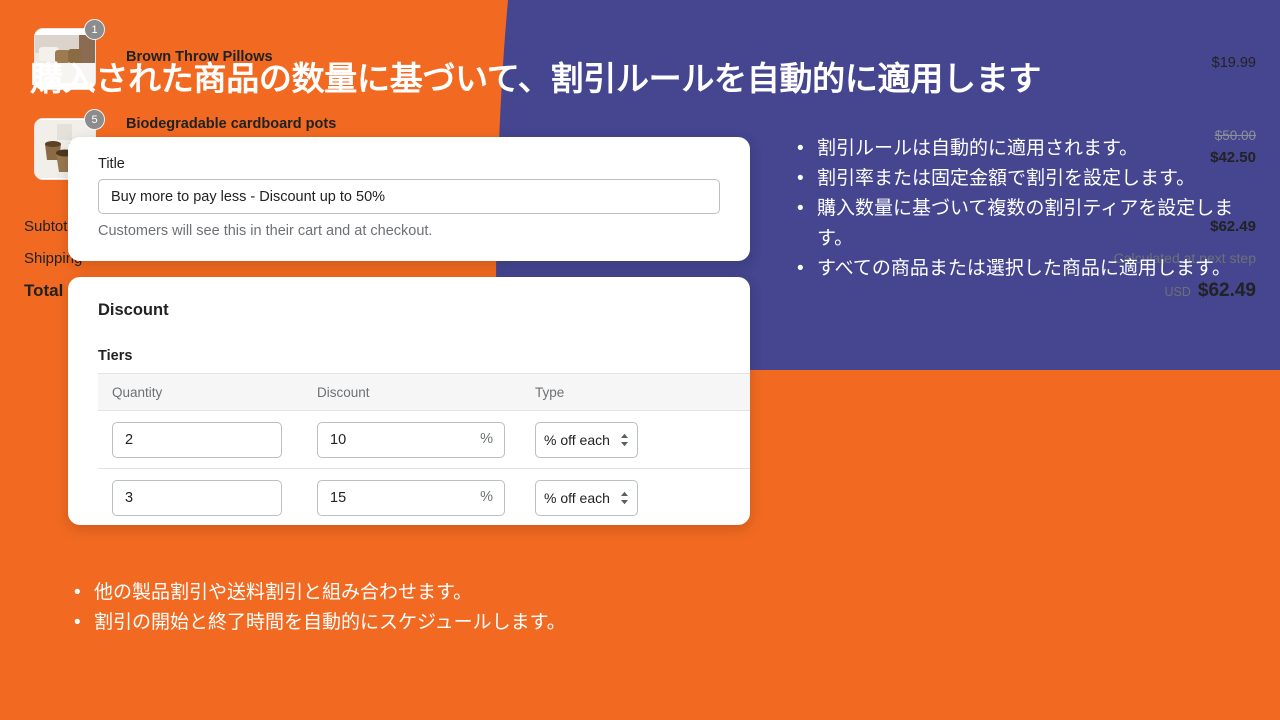  What do you see at coordinates (577, 497) in the screenshot?
I see `tier-2-type-value: % off each` at bounding box center [577, 497].